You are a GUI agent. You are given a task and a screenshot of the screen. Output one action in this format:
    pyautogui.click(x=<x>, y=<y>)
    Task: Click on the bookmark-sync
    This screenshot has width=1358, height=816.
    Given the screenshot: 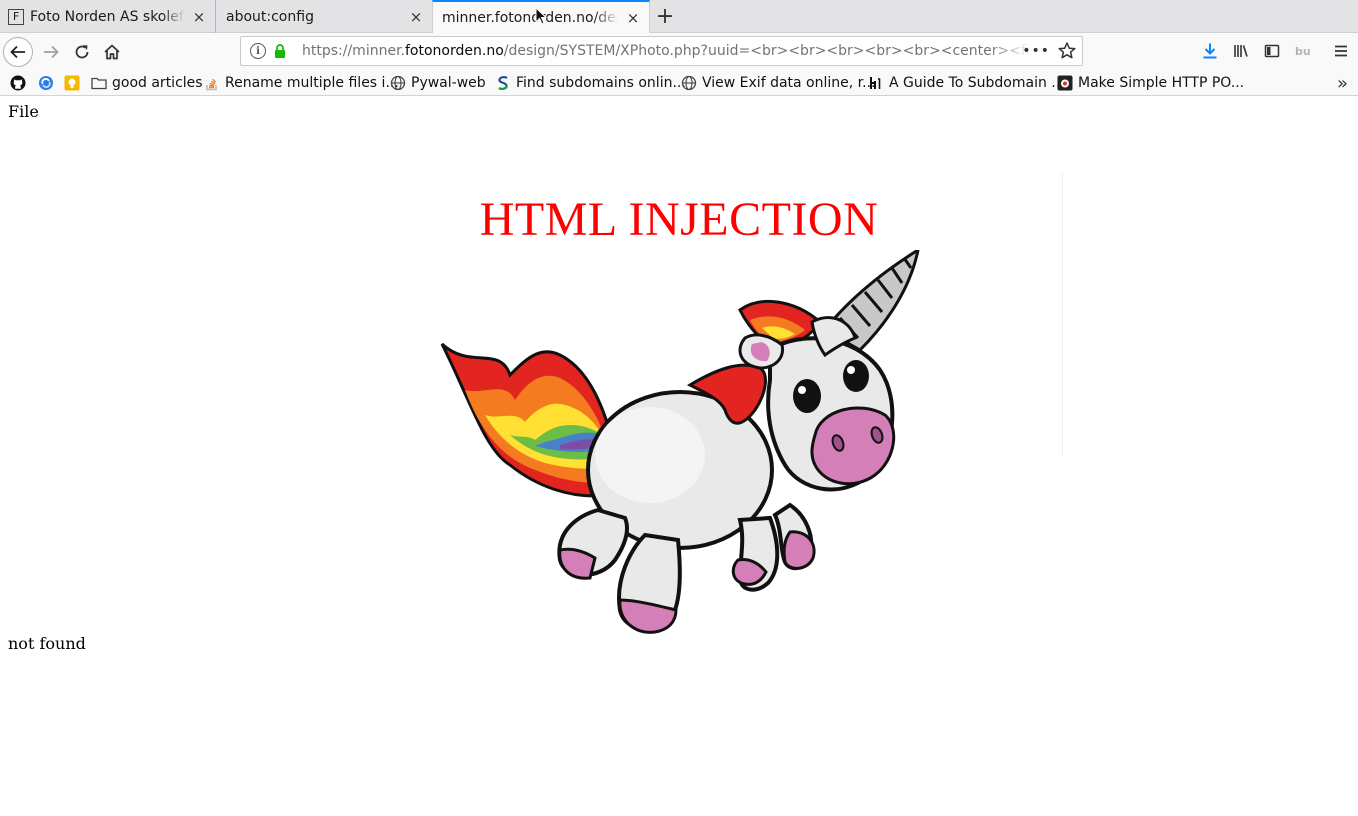 What is the action you would take?
    pyautogui.click(x=48, y=83)
    